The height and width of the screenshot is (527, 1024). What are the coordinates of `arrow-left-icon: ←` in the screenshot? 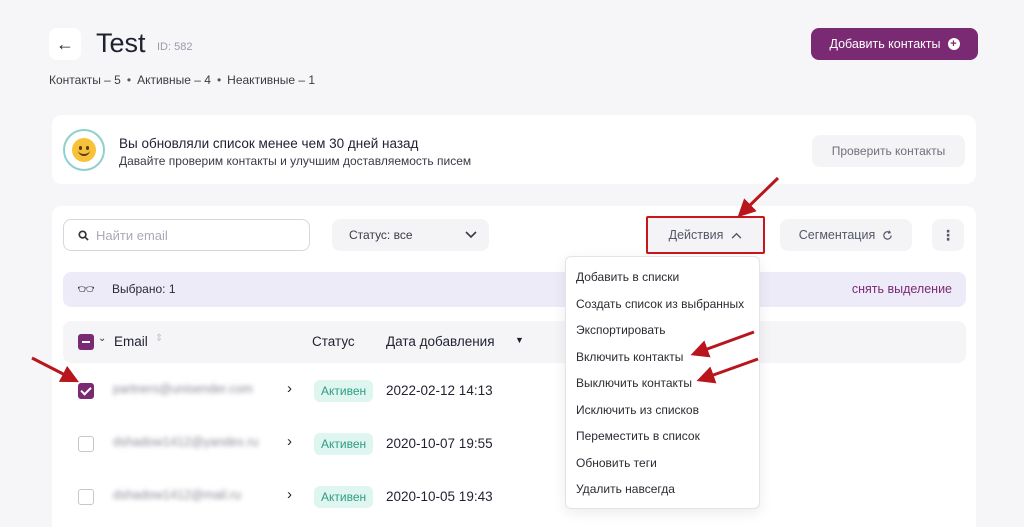 It's located at (65, 43).